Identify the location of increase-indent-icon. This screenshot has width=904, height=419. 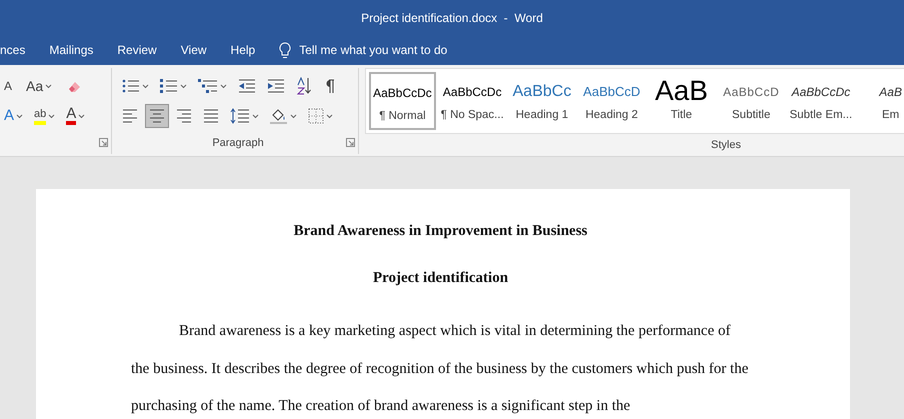
(276, 86).